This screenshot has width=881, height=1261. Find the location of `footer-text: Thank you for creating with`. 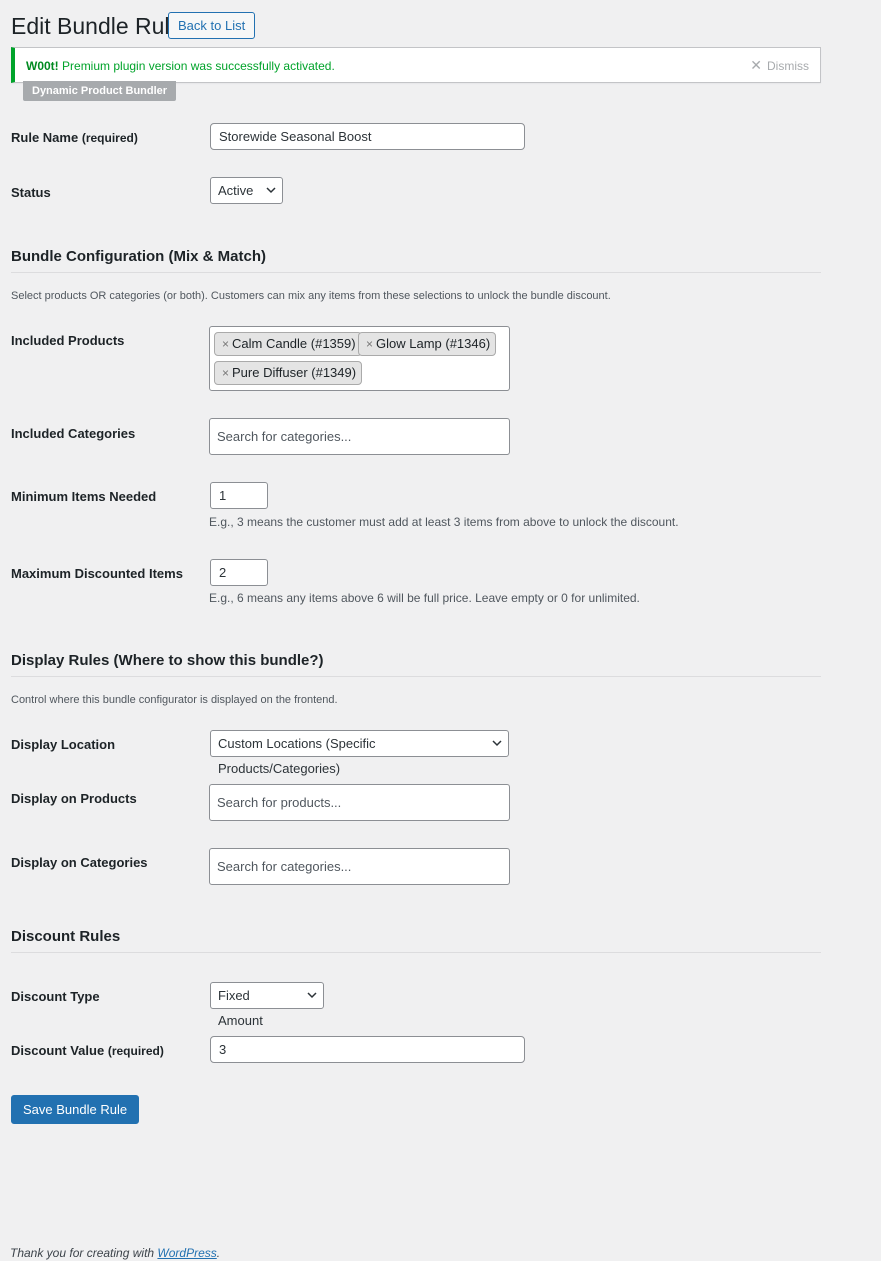

footer-text: Thank you for creating with is located at coordinates (82, 1253).